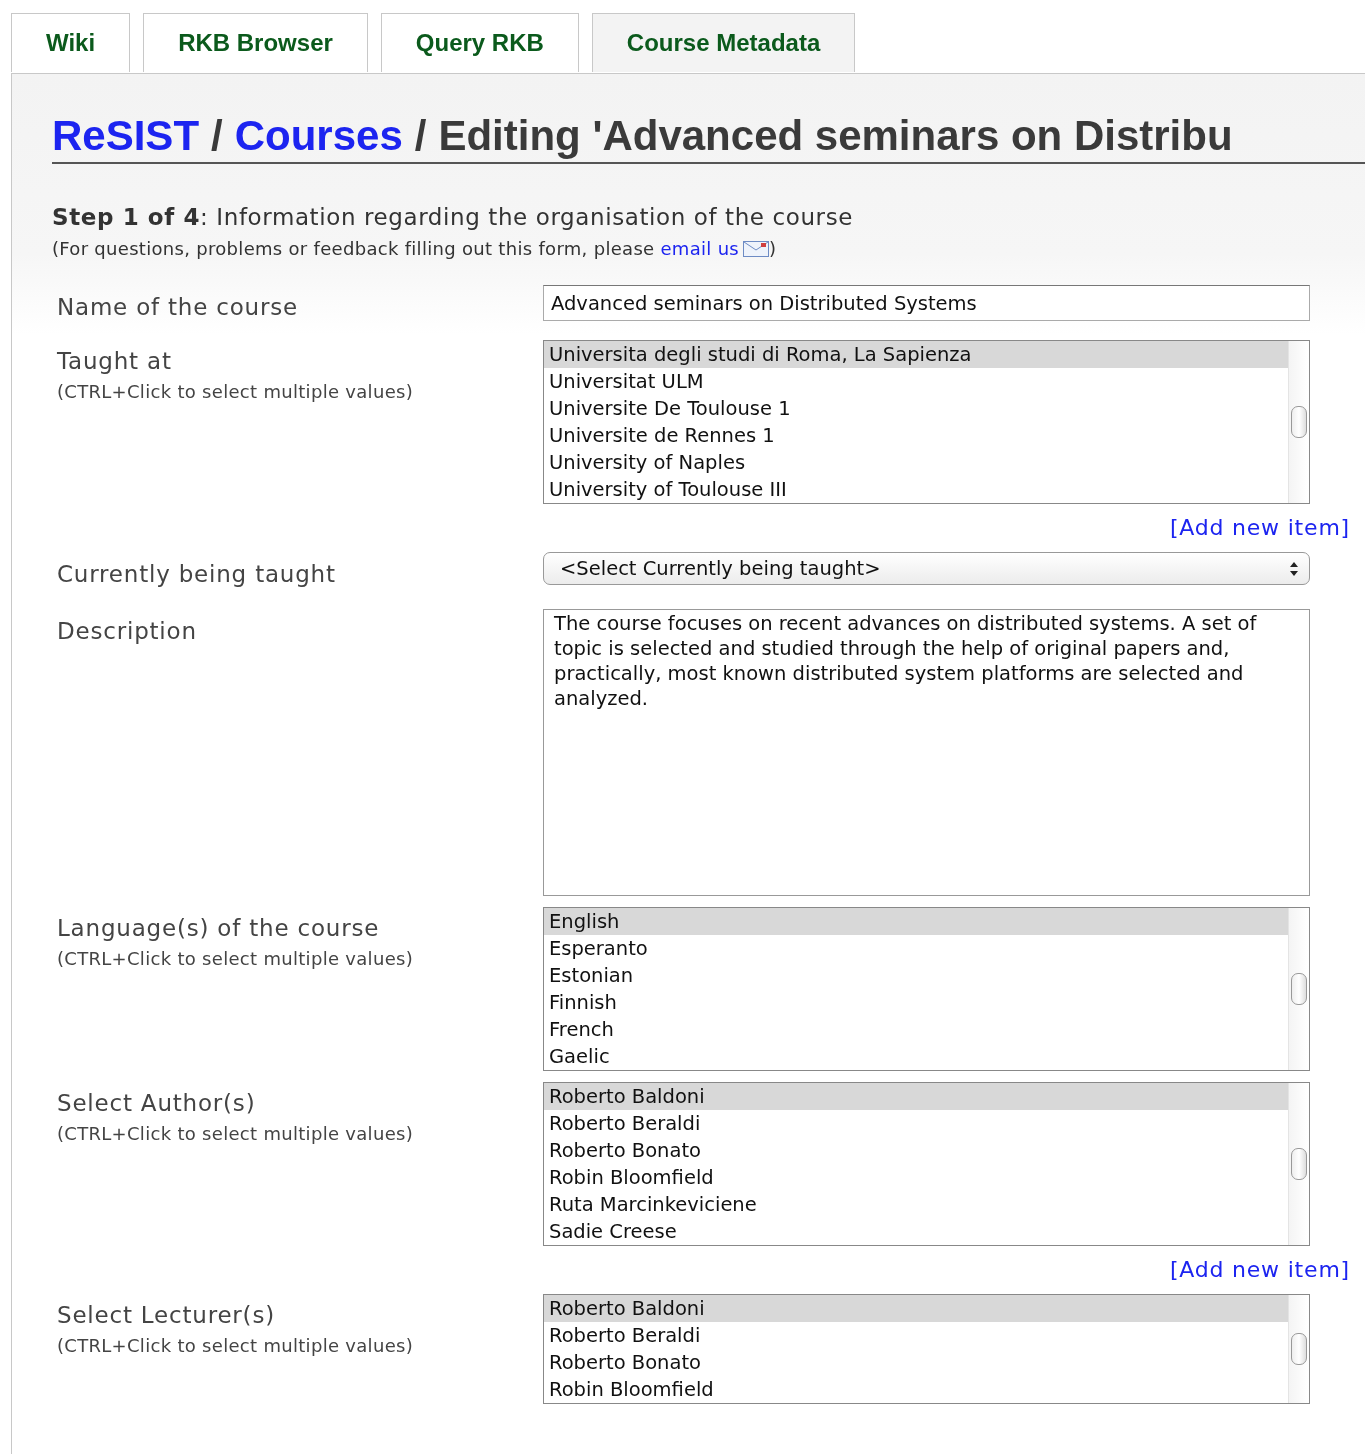 This screenshot has width=1365, height=1454. What do you see at coordinates (700, 248) in the screenshot?
I see `email-link: email us` at bounding box center [700, 248].